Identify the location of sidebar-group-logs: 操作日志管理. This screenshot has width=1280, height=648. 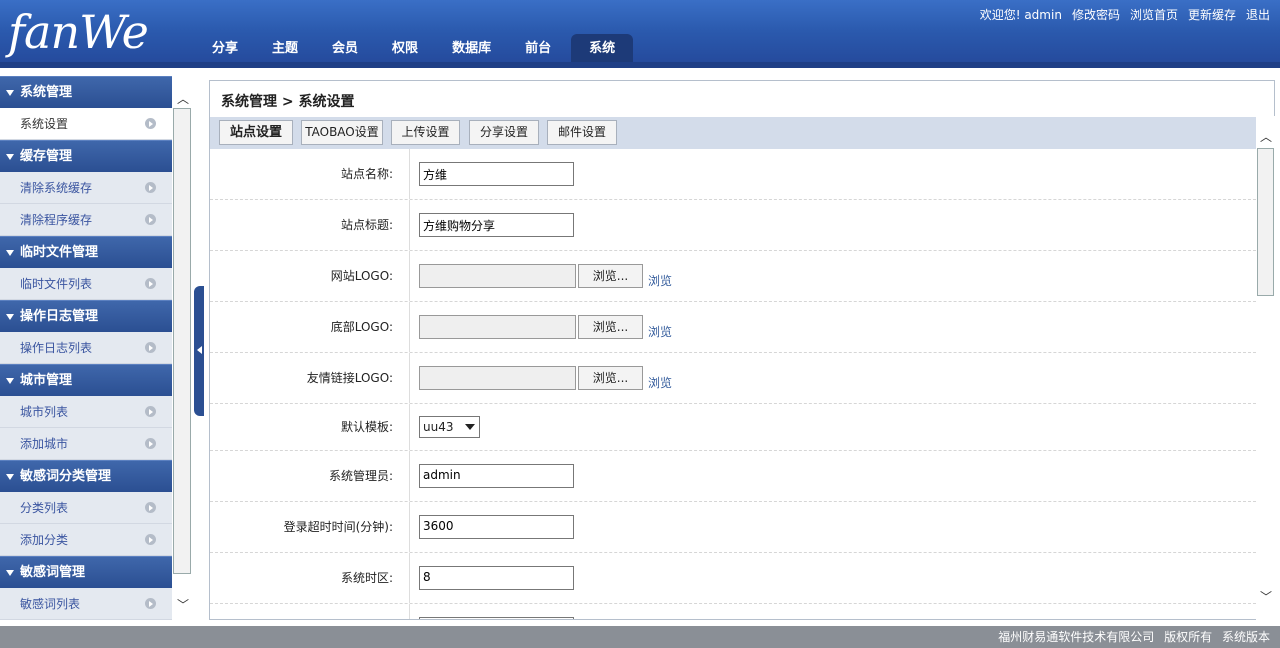
(86, 316).